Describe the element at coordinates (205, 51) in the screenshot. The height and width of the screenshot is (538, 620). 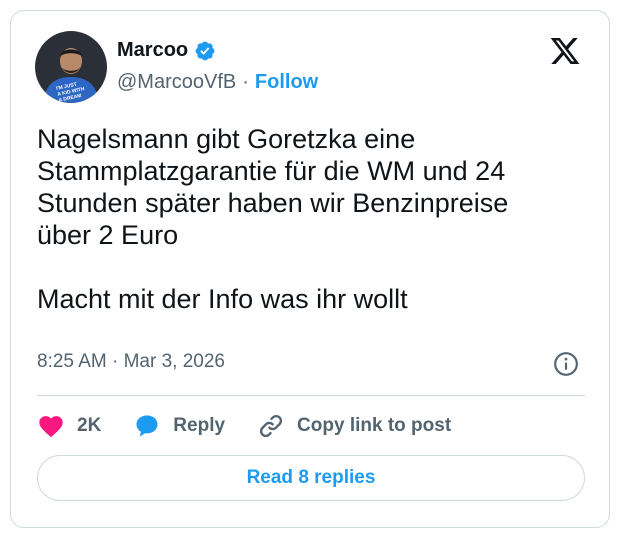
I see `verified-badge-icon` at that location.